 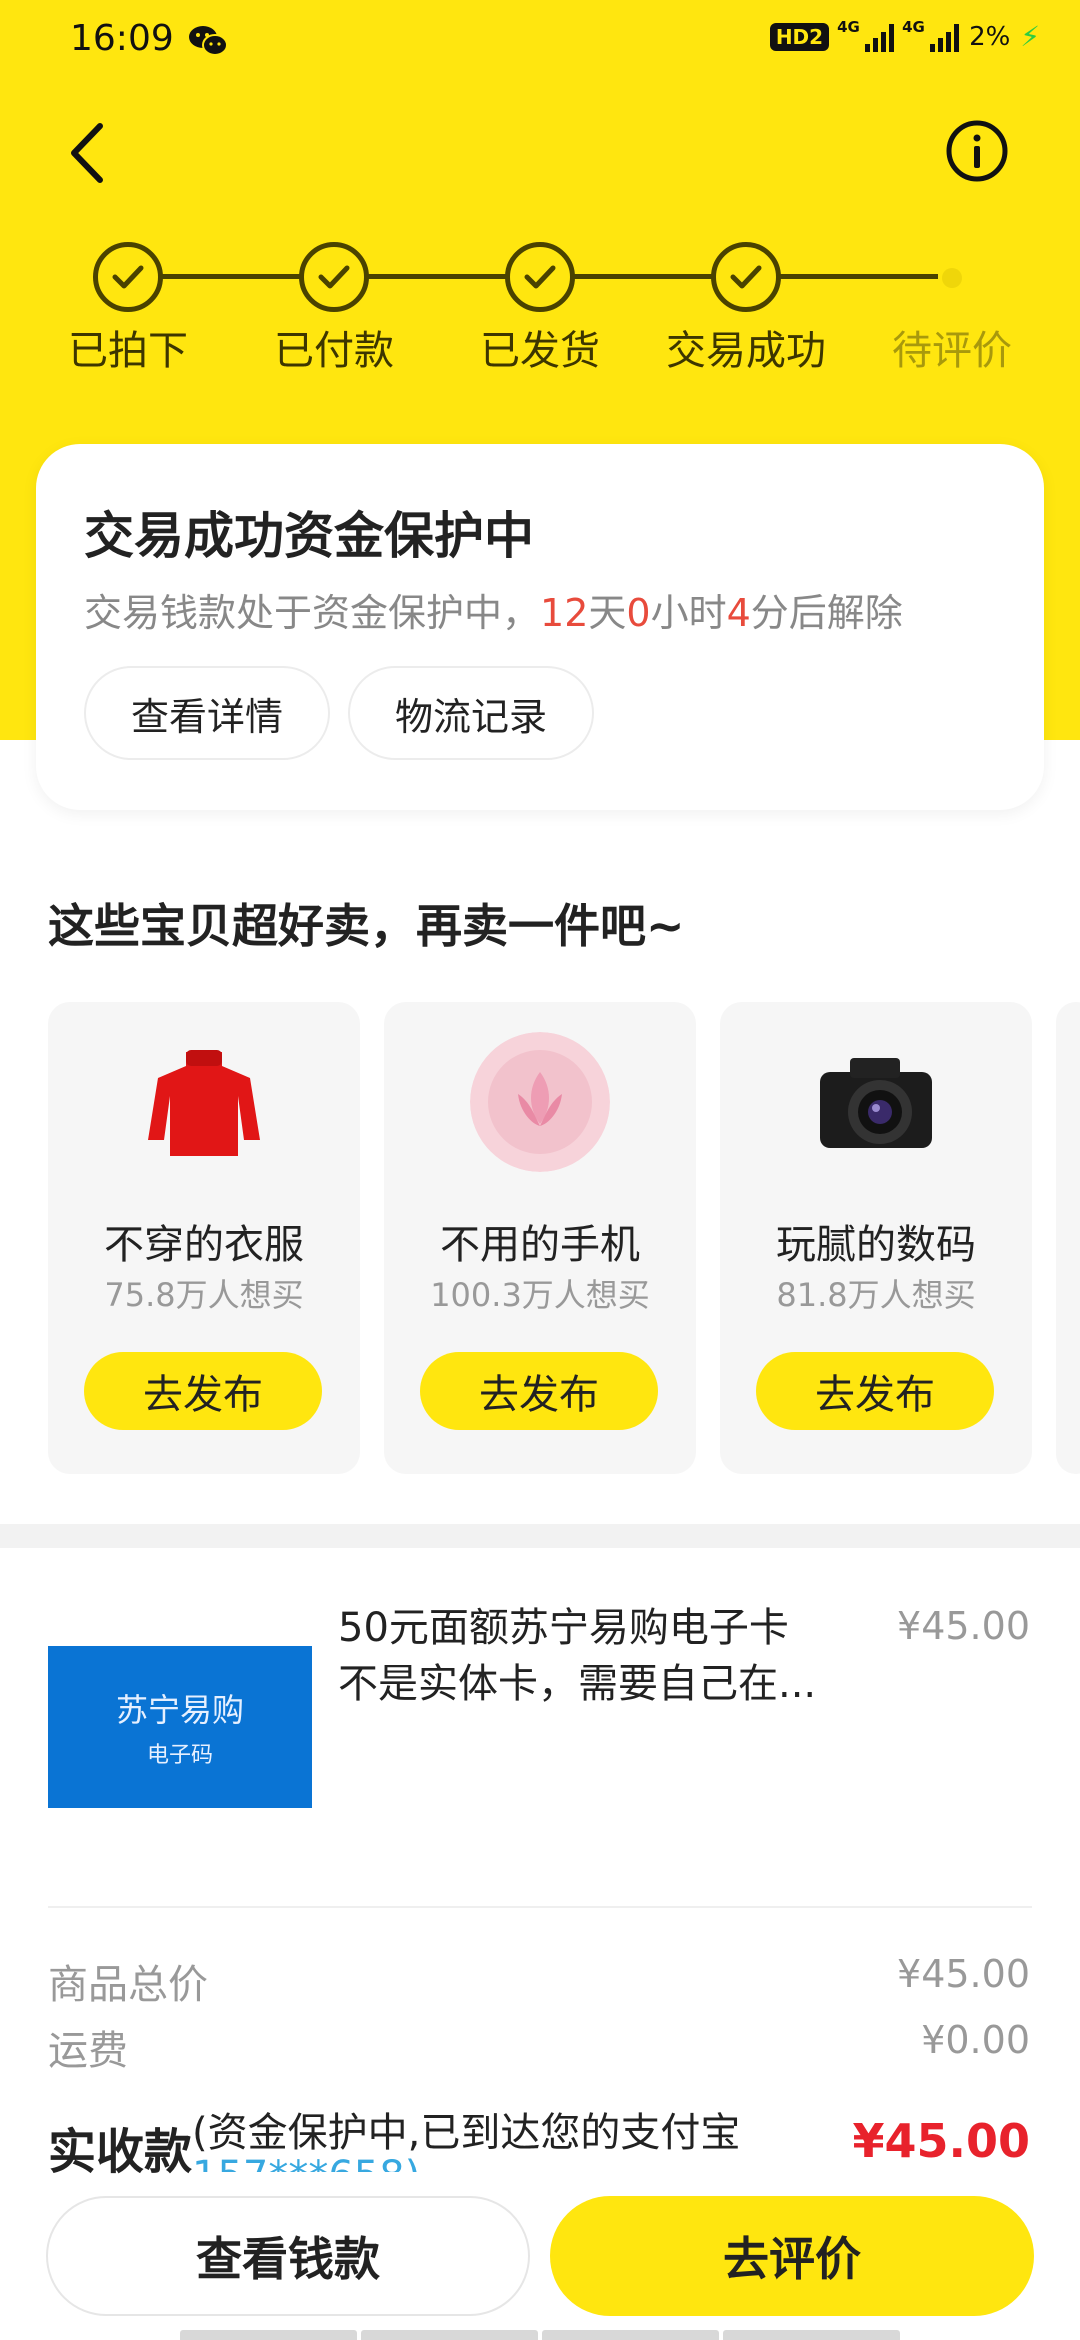 I want to click on chevron-left-icon, so click(x=87, y=153).